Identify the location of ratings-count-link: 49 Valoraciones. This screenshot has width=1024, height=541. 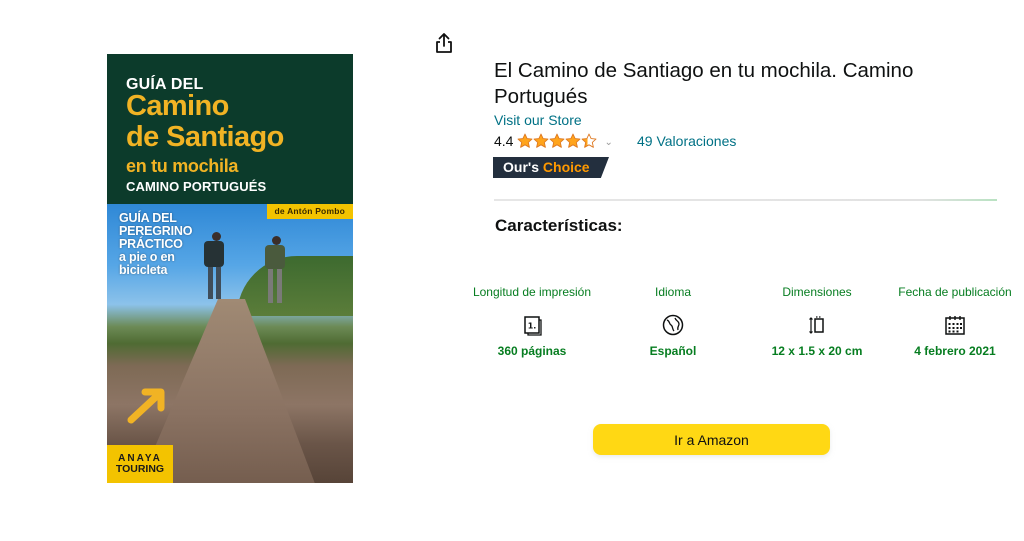
(686, 141).